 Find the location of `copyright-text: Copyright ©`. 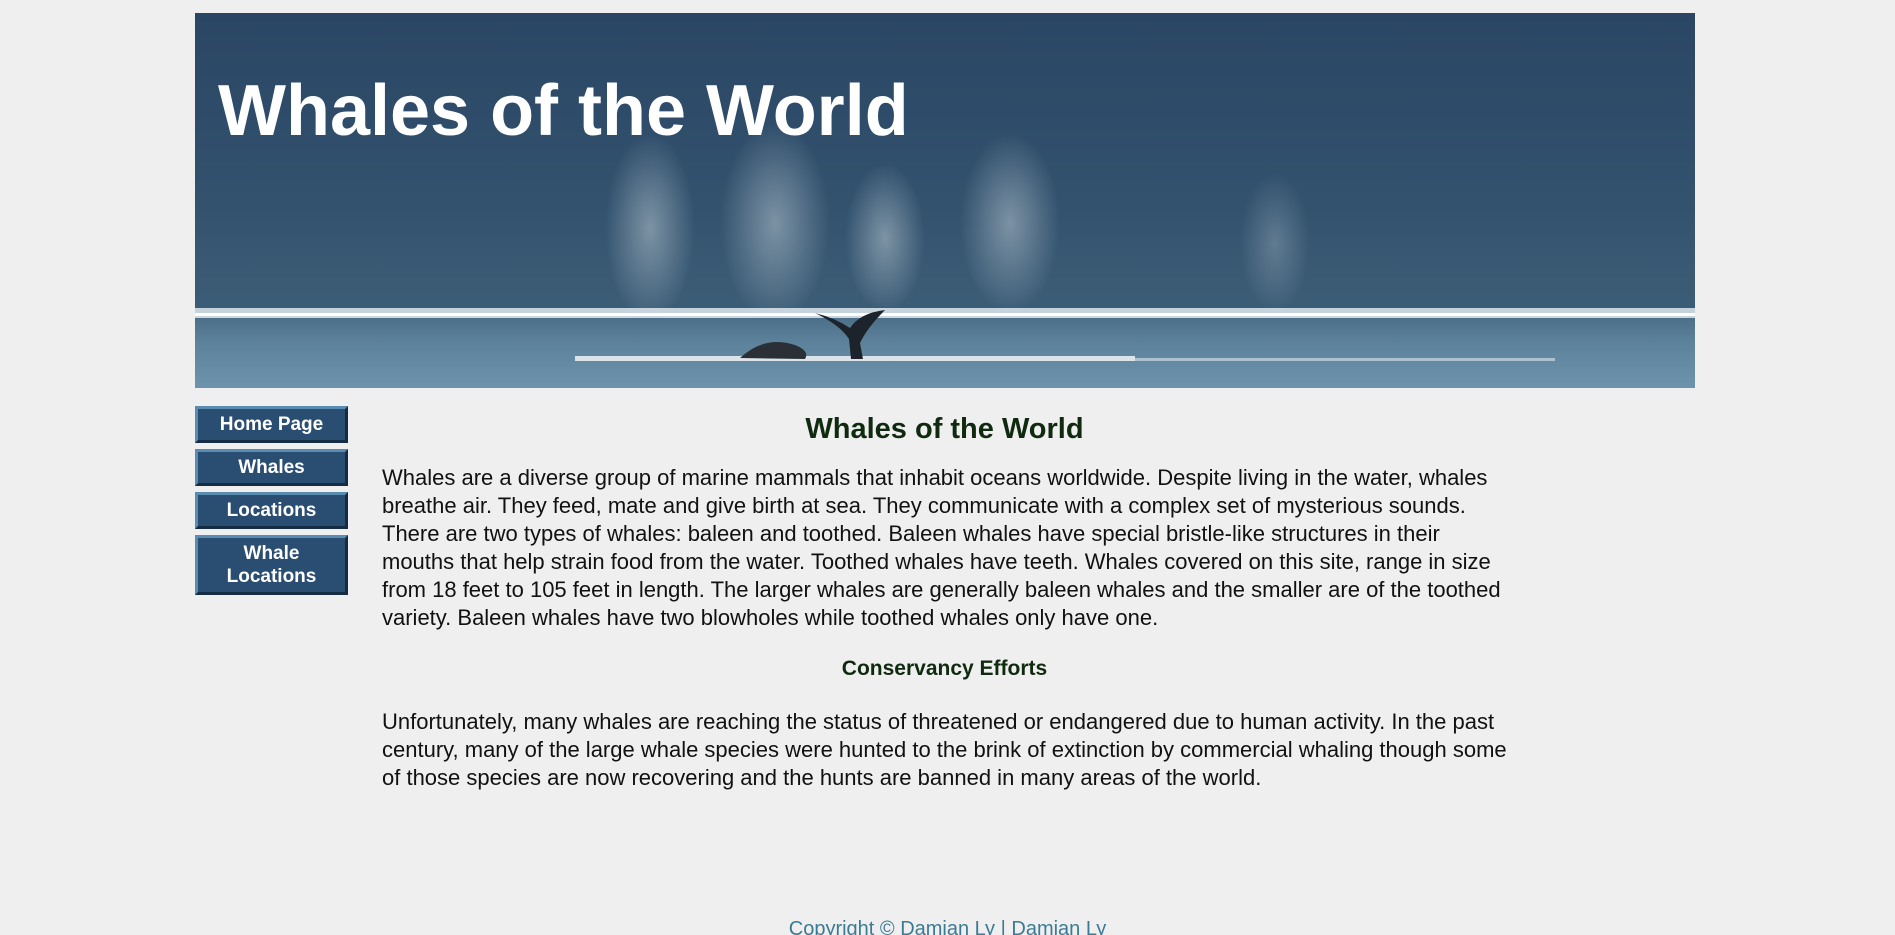

copyright-text: Copyright © is located at coordinates (844, 926).